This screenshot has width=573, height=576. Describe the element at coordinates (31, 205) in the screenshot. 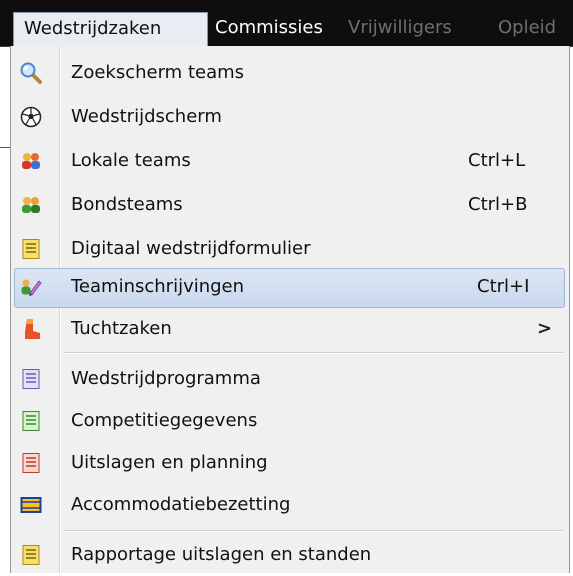

I see `people-green-icon` at that location.